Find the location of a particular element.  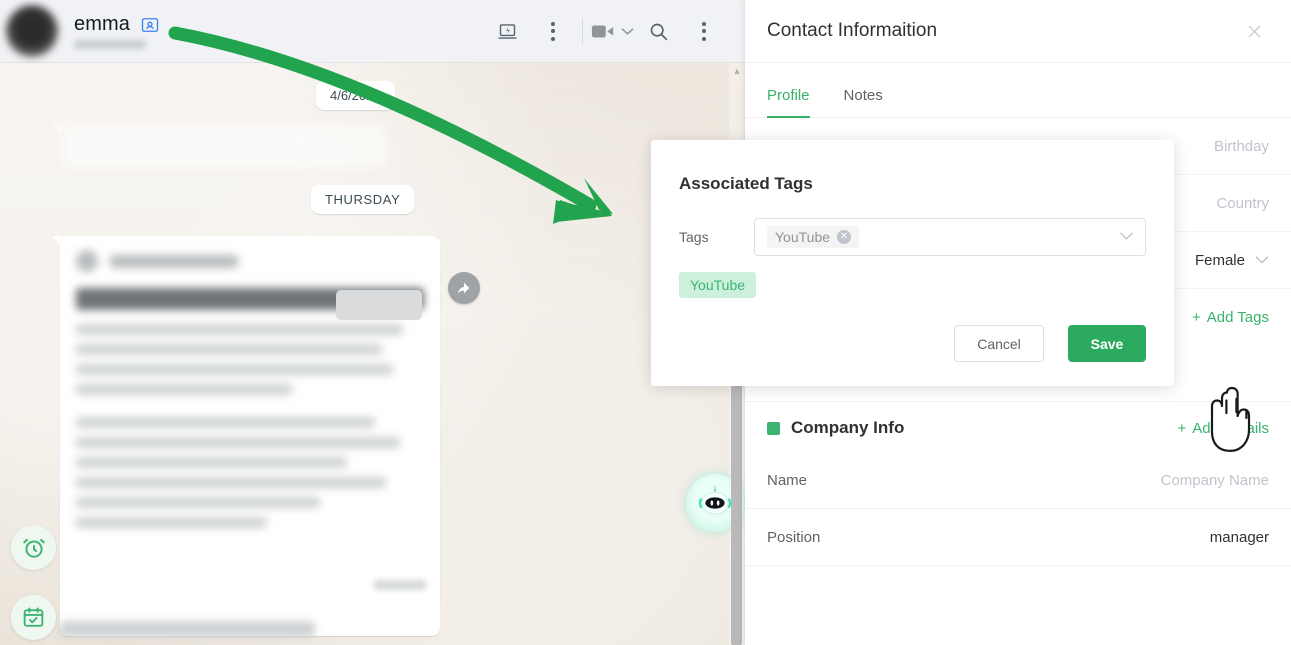

search-icon is located at coordinates (658, 31).